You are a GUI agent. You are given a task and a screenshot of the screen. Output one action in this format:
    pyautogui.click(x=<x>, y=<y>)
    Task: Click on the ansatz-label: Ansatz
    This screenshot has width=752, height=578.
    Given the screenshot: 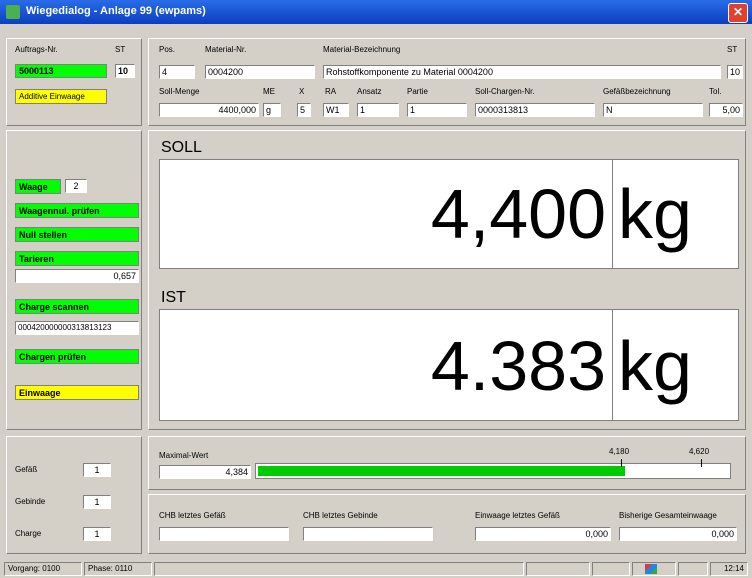 What is the action you would take?
    pyautogui.click(x=369, y=91)
    